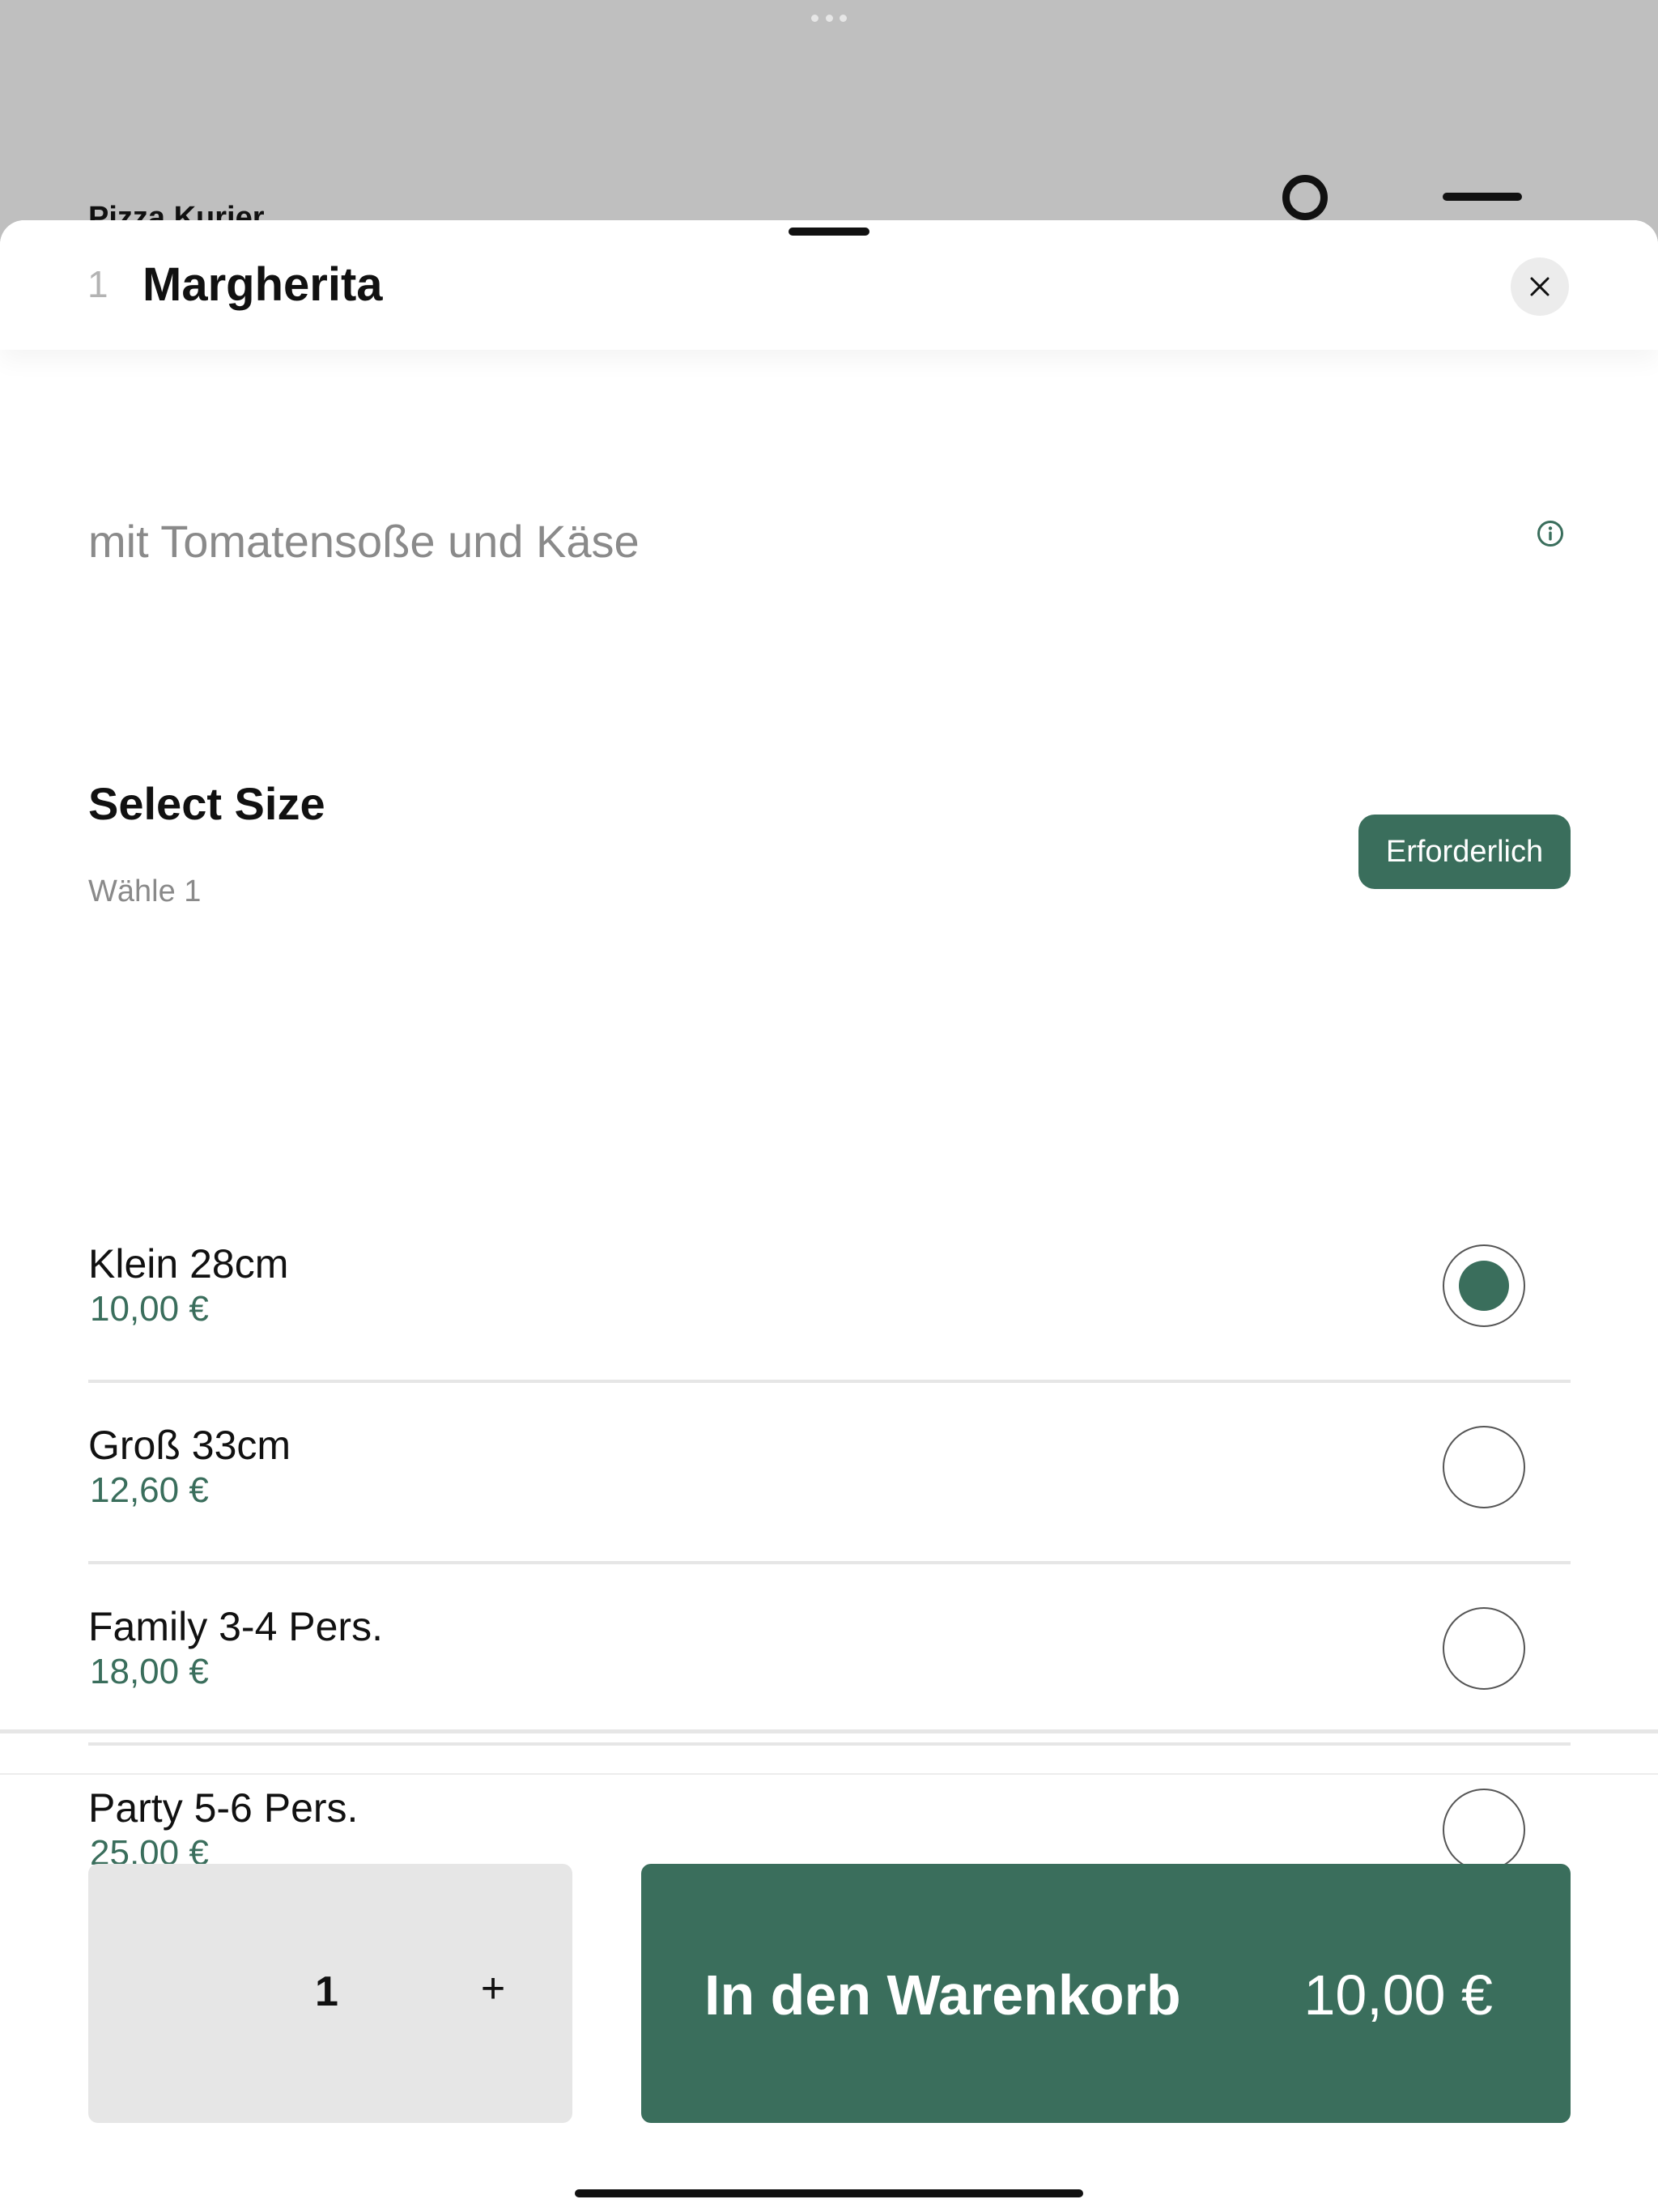 Image resolution: width=1658 pixels, height=2212 pixels. Describe the element at coordinates (829, 1473) in the screenshot. I see `size-option-gross: Groß 33cm 12,60 €` at that location.